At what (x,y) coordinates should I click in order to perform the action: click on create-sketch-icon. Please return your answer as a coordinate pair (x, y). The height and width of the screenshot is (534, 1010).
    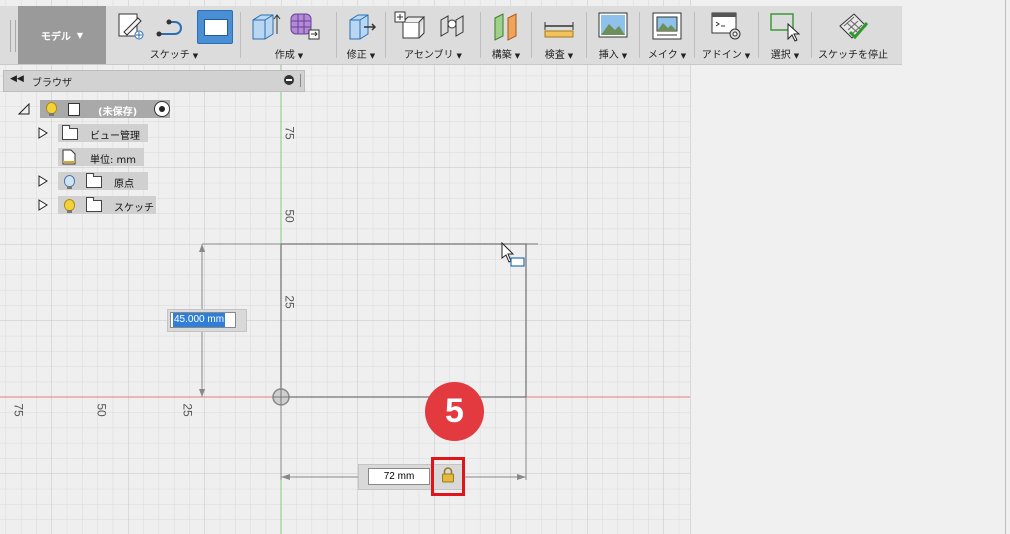
    Looking at the image, I should click on (129, 26).